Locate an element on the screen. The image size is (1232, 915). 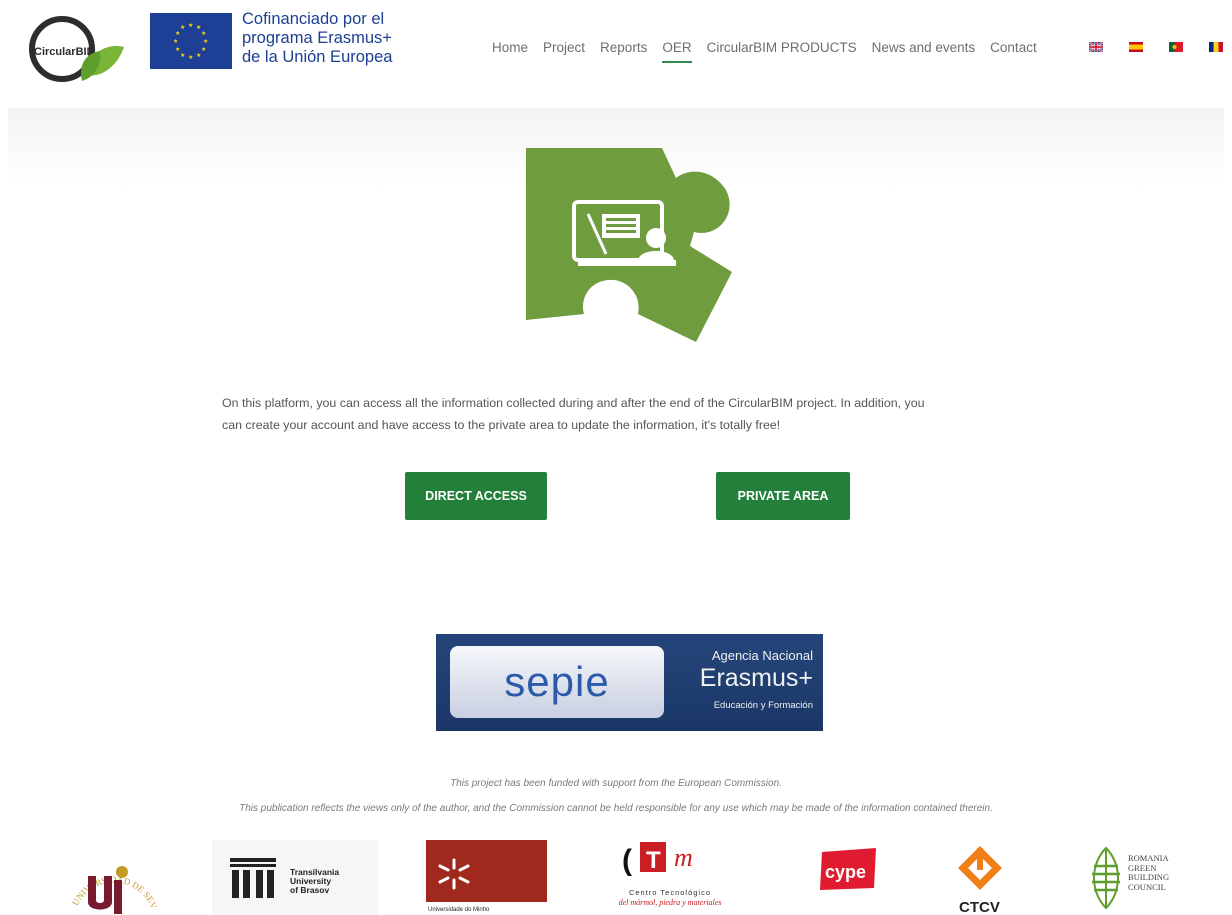
spanish-flag-icon is located at coordinates (1136, 47).